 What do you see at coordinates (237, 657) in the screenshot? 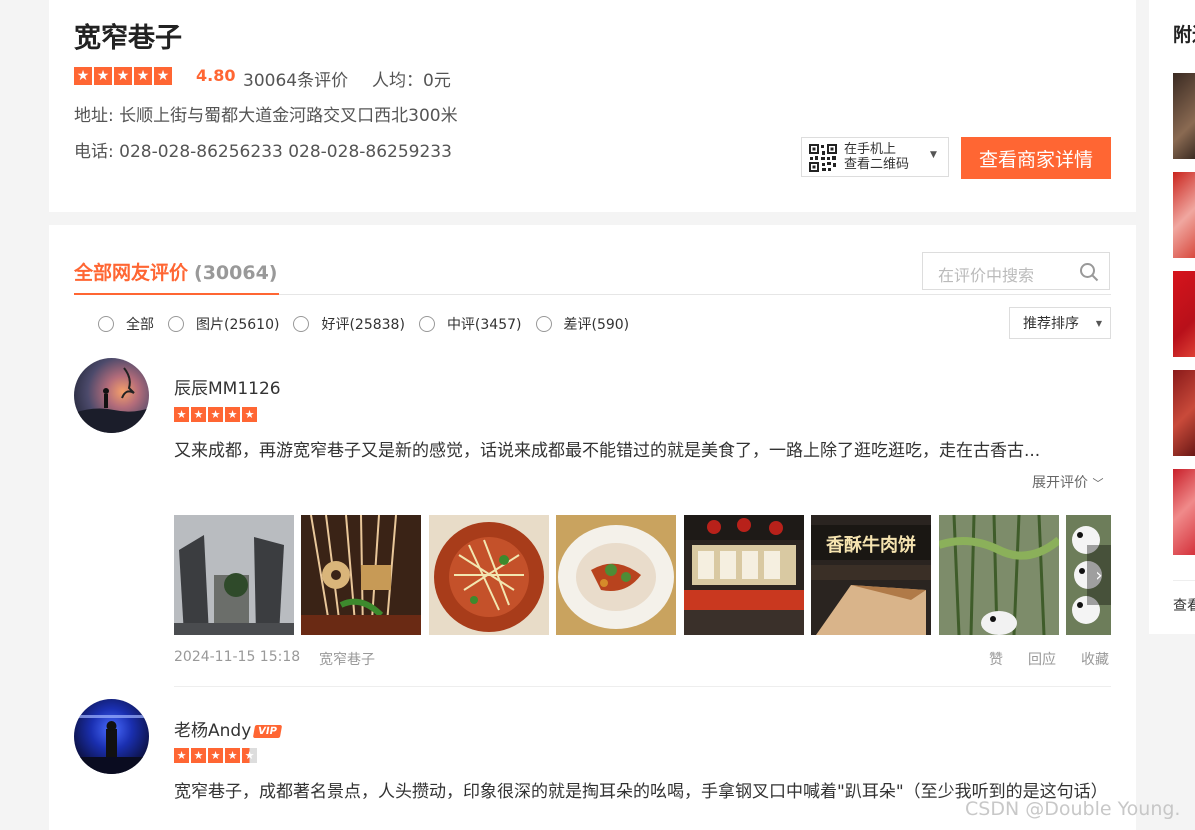
I see `review-date: 2024-11-15 15:18` at bounding box center [237, 657].